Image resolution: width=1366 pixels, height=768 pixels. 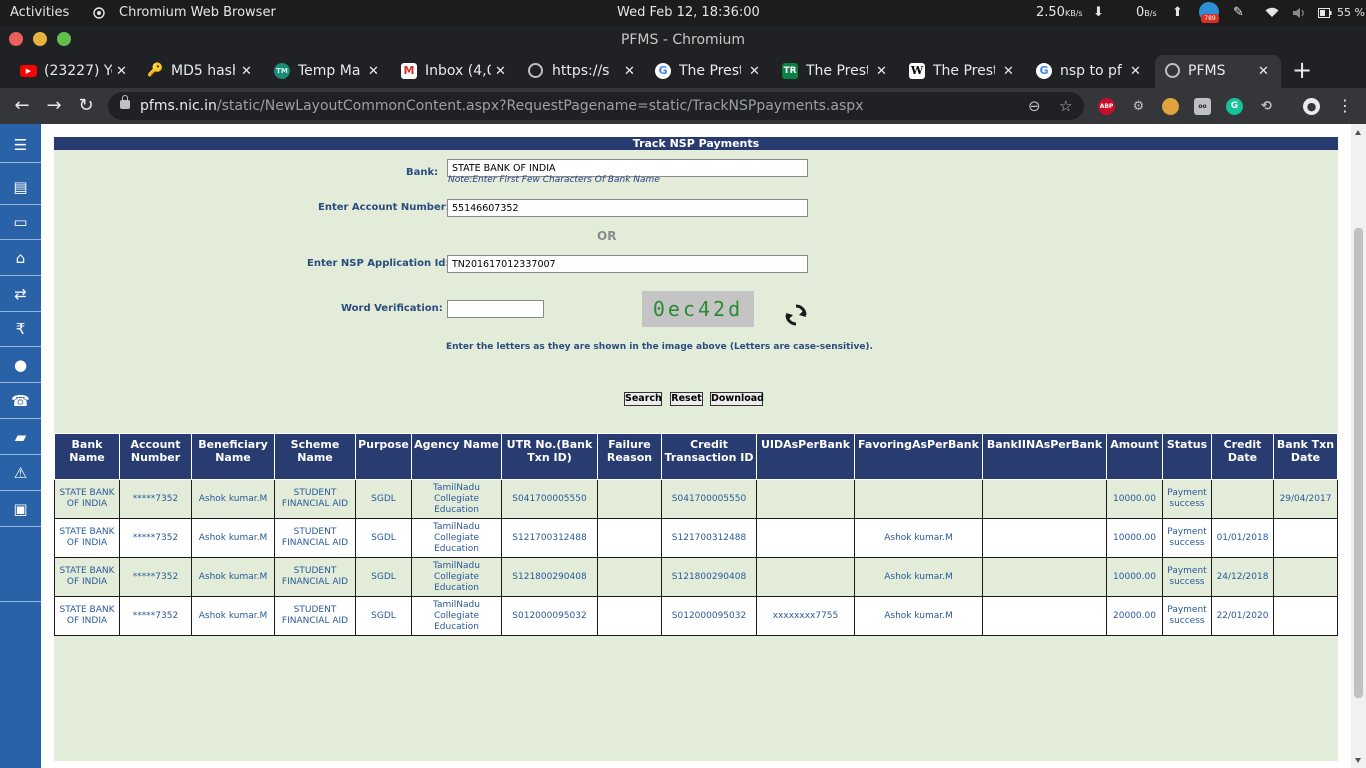 What do you see at coordinates (1266, 106) in the screenshot?
I see `sync-extension-icon: ⟲` at bounding box center [1266, 106].